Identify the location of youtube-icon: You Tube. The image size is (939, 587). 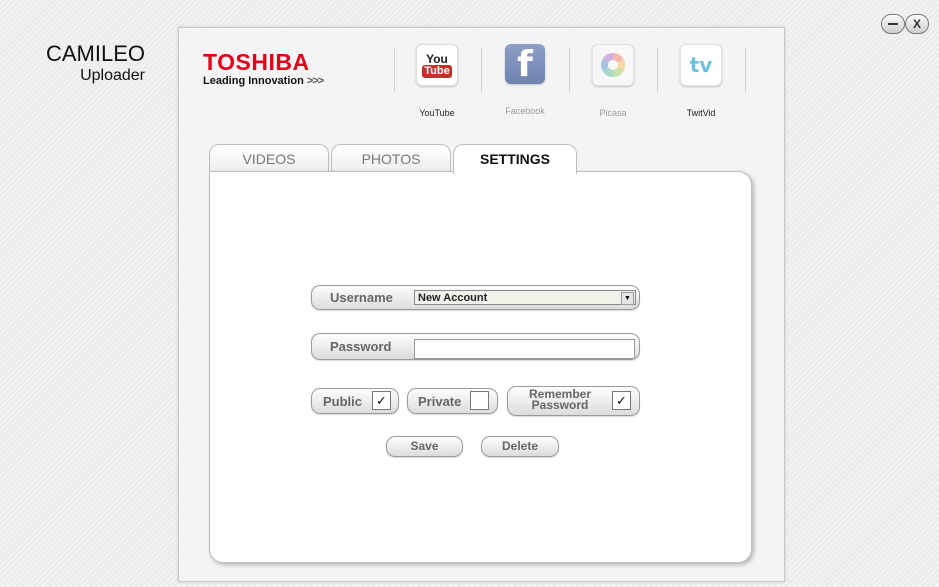
(437, 65).